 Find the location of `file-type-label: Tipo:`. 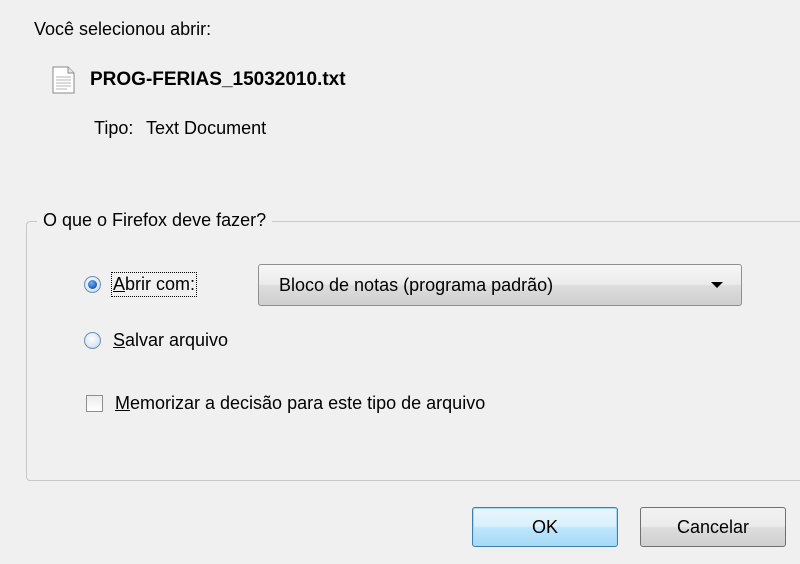

file-type-label: Tipo: is located at coordinates (114, 128).